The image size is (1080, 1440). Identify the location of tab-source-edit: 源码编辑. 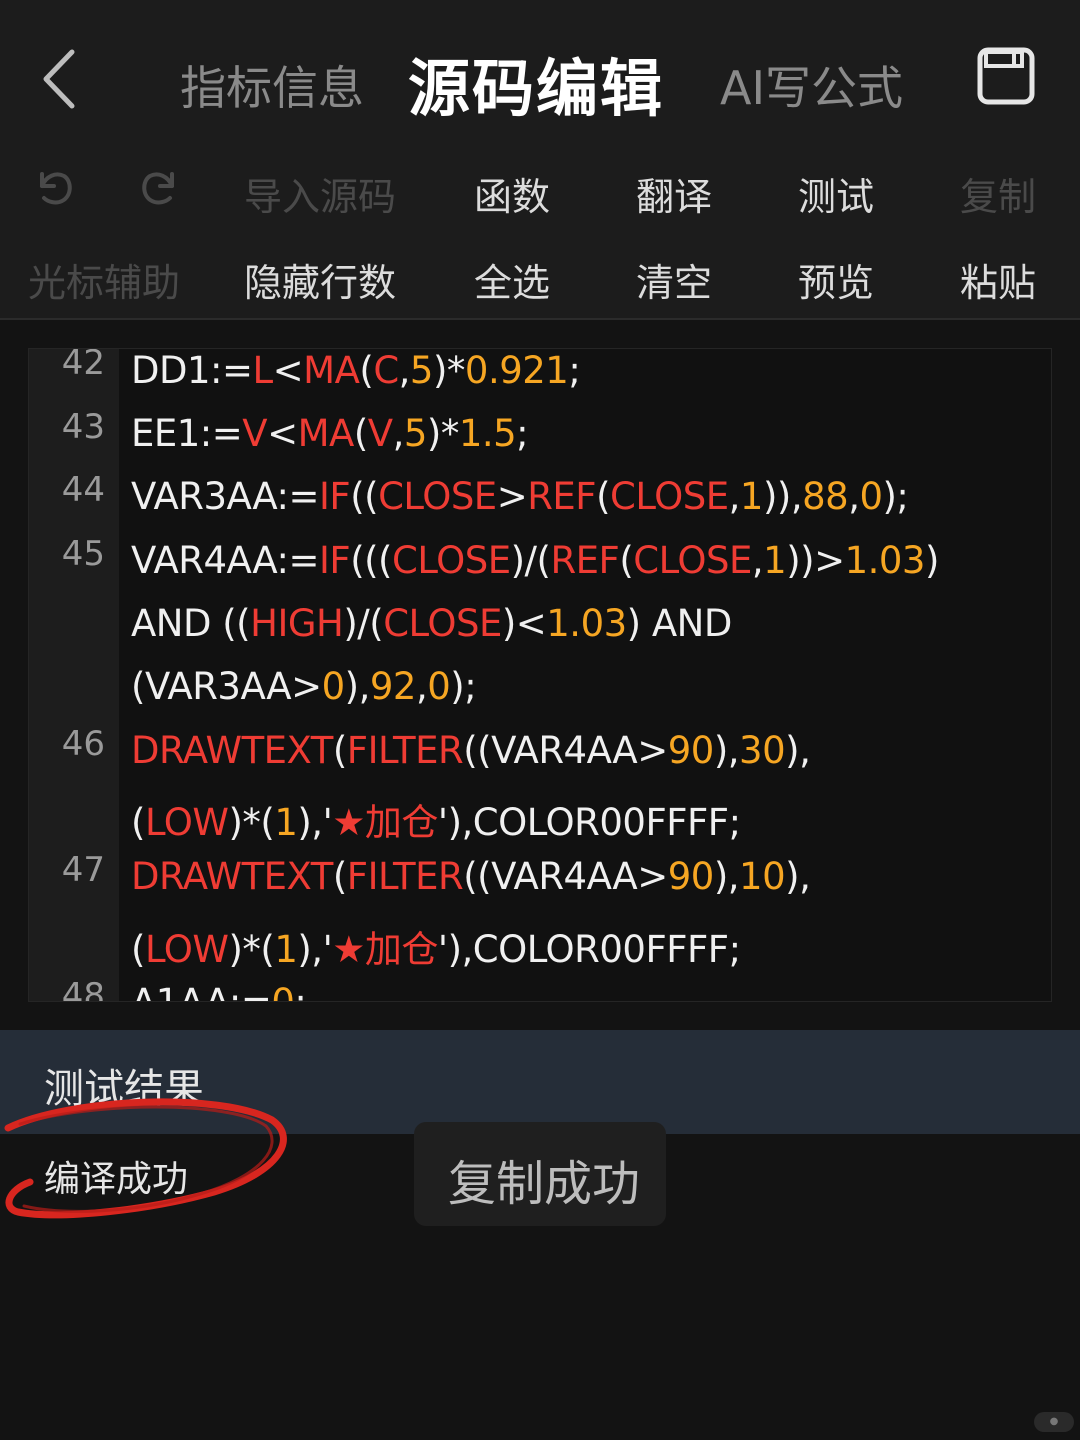
(536, 83).